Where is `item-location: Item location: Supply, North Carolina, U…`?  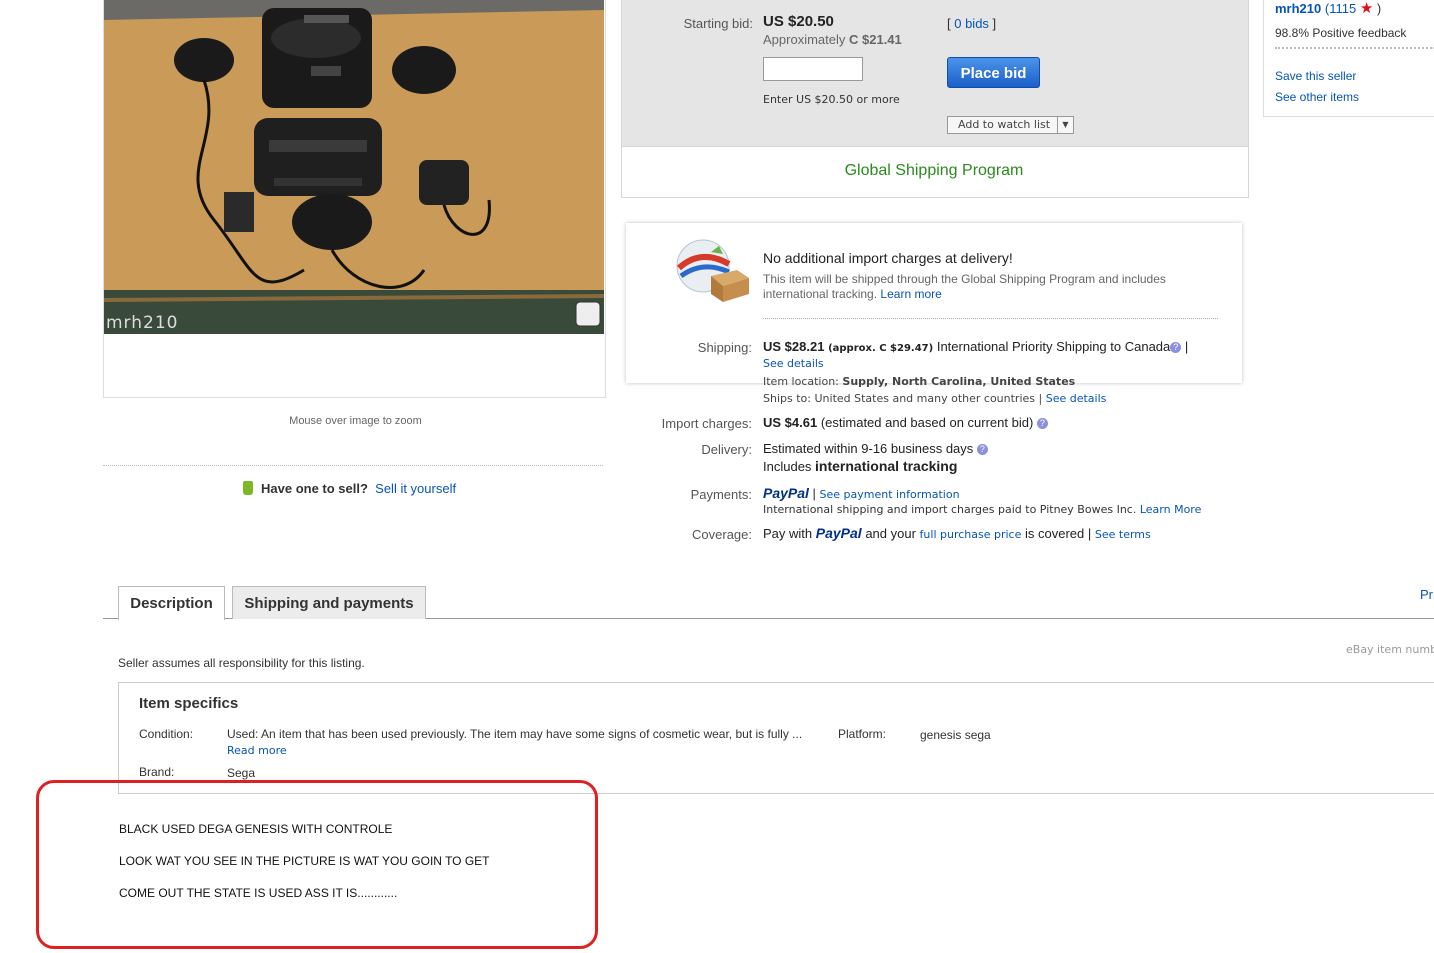
item-location: Item location: Supply, North Carolina, U… is located at coordinates (919, 381).